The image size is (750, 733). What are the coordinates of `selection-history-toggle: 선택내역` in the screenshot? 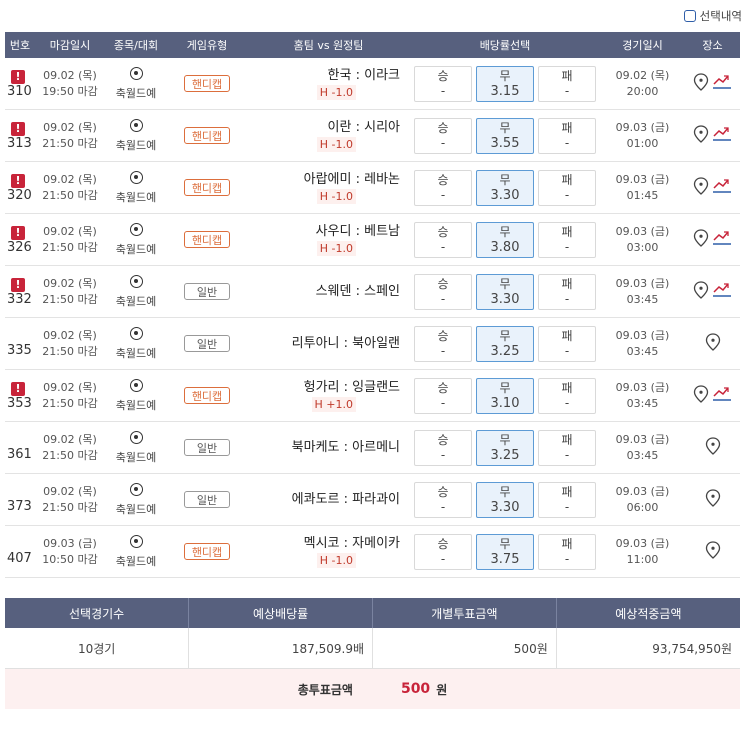 It's located at (712, 16).